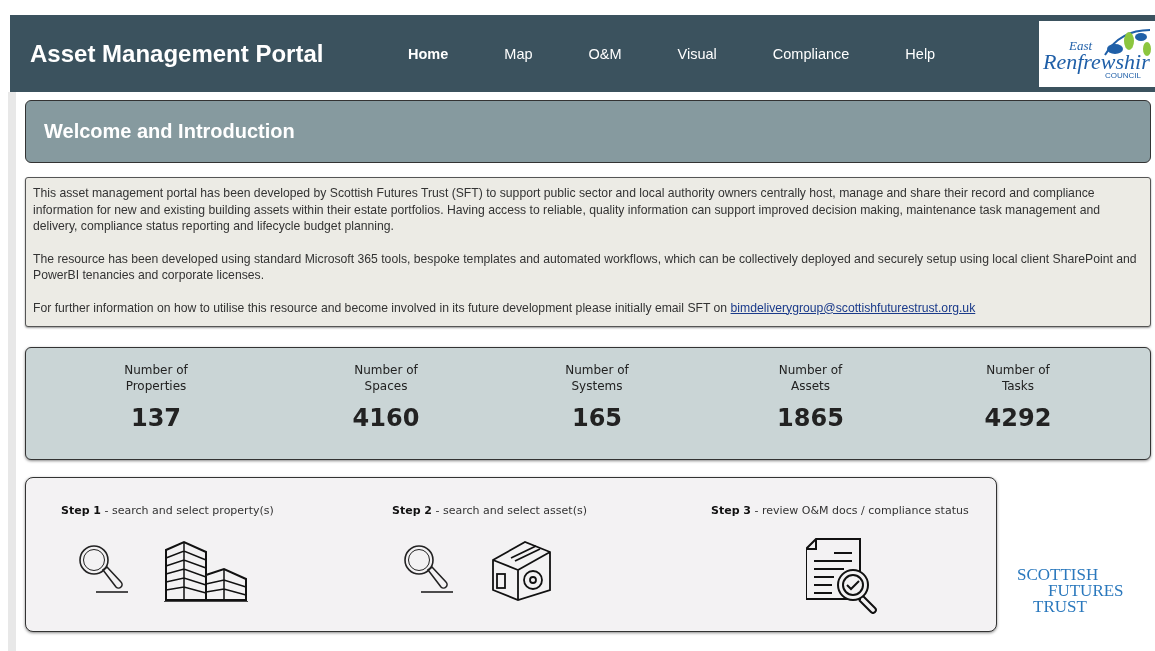  I want to click on nav-tab: O&M, so click(605, 53).